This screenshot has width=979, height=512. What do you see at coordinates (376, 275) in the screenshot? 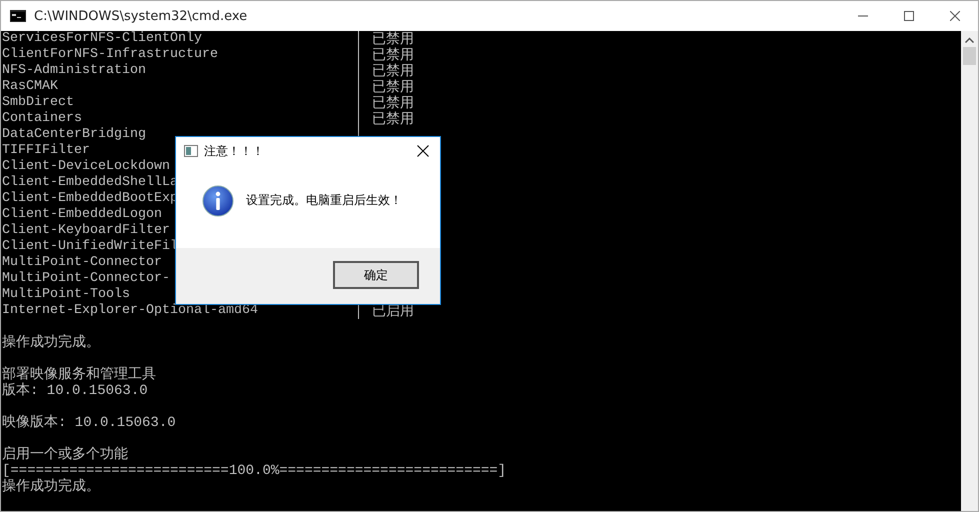
I see `ok-button: 确定` at bounding box center [376, 275].